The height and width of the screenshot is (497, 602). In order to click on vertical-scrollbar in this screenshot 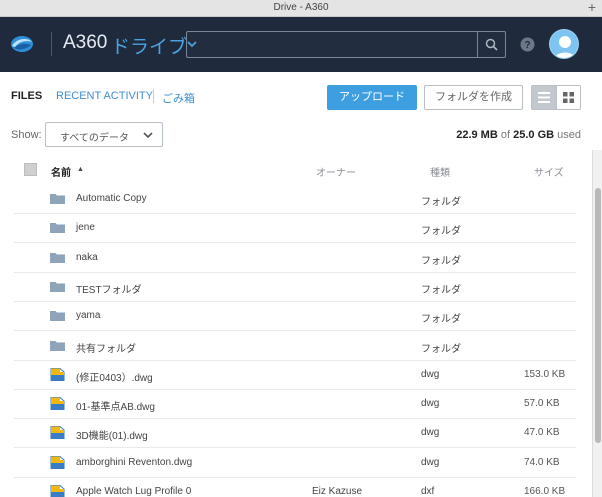, I will do `click(597, 323)`.